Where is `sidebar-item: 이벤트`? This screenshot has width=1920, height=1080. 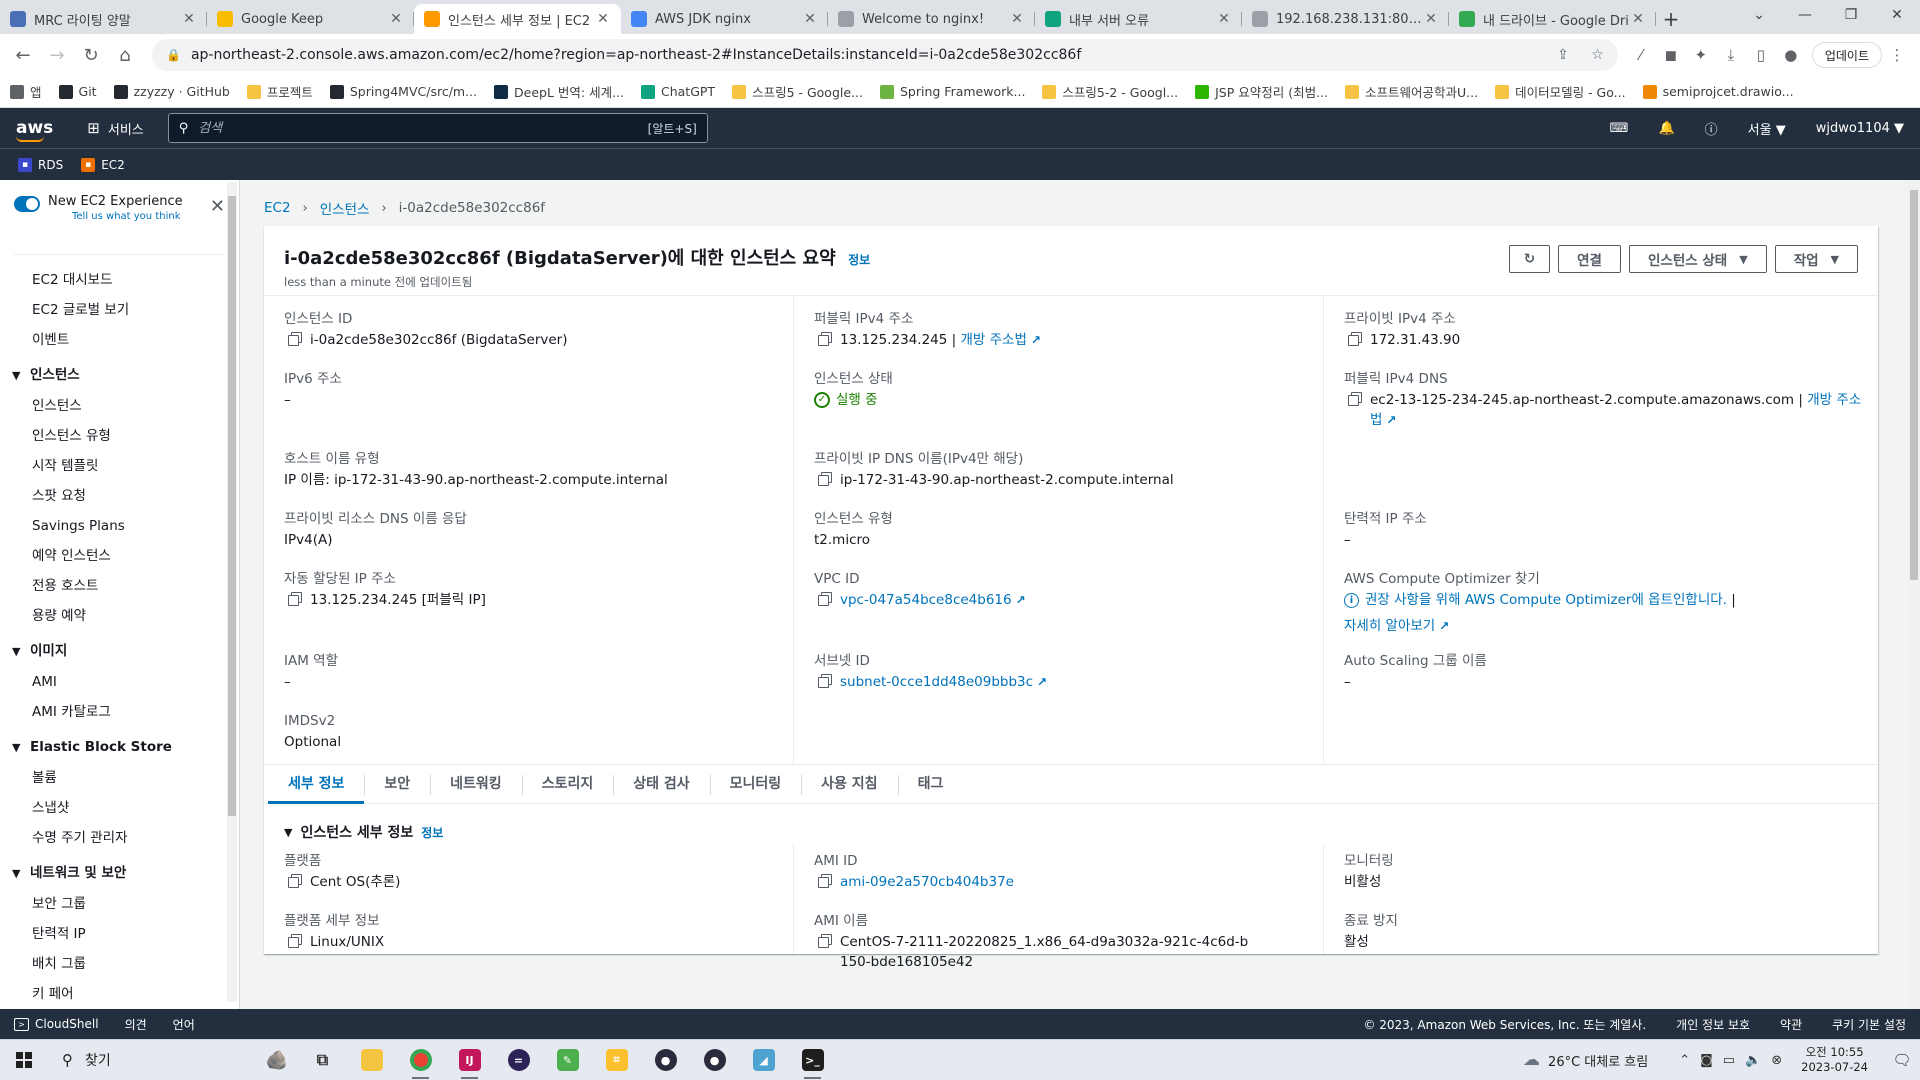 sidebar-item: 이벤트 is located at coordinates (119, 340).